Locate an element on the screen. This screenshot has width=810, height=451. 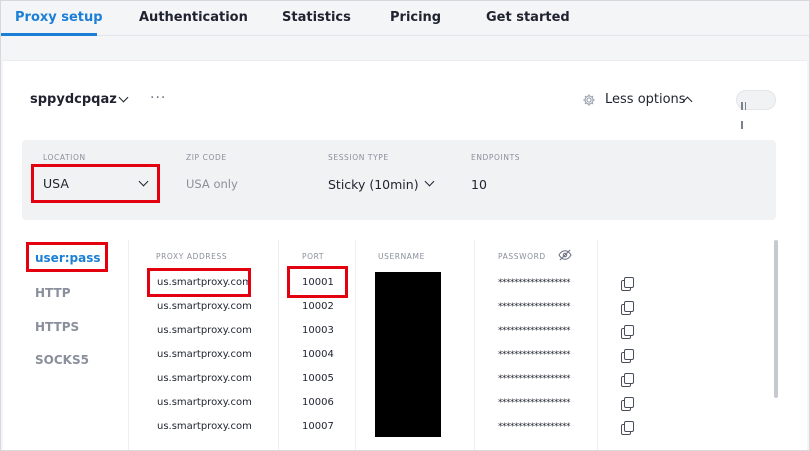
header-password: PASSWORD is located at coordinates (522, 256).